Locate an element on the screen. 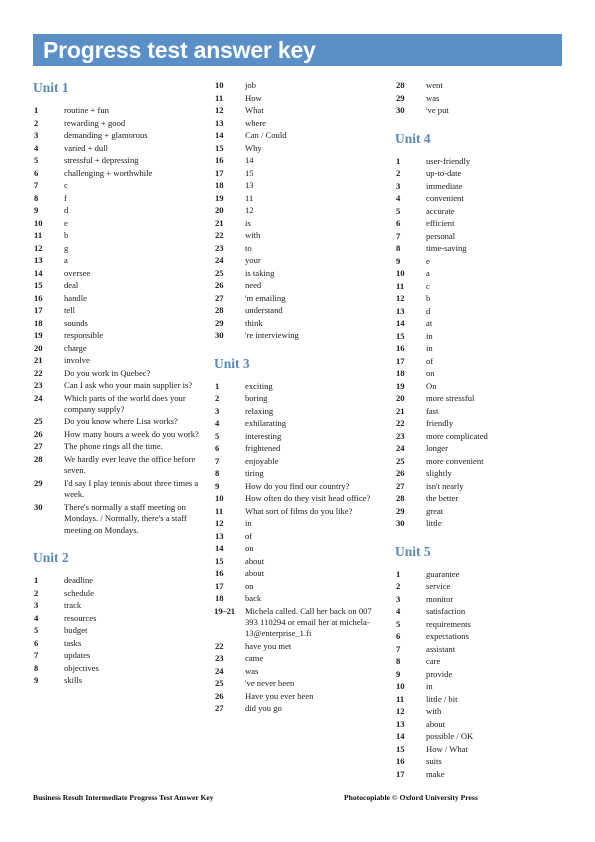 The image size is (595, 842). answer-row: 12 g is located at coordinates (116, 248).